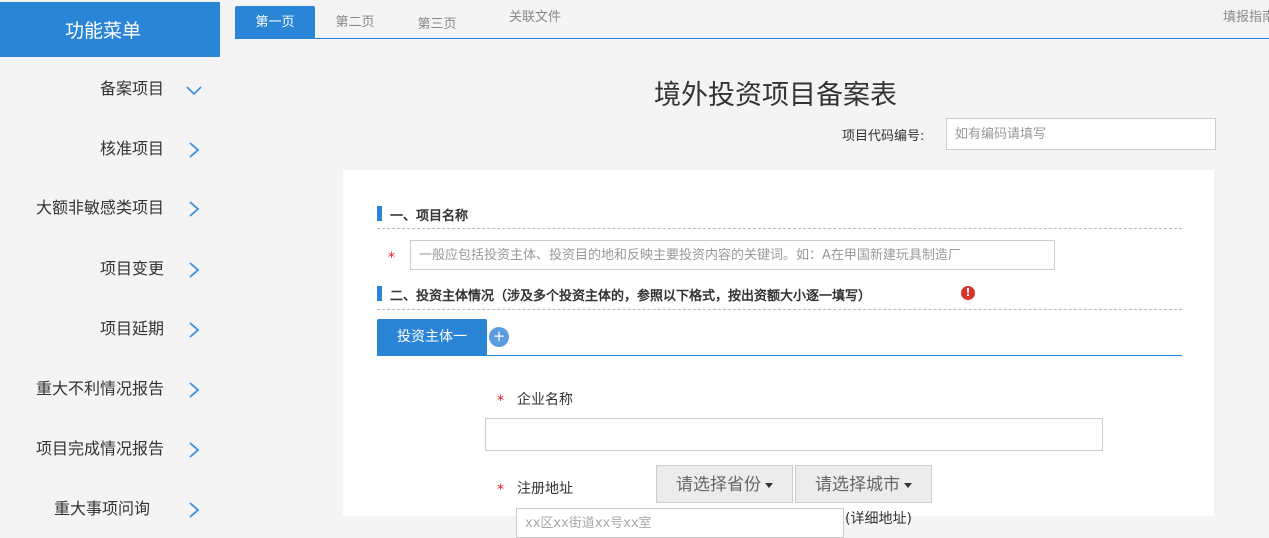 The height and width of the screenshot is (538, 1269). What do you see at coordinates (744, 20) in the screenshot?
I see `page-tabs: 第一页 第二页 第三页 关联文件 填报指南` at bounding box center [744, 20].